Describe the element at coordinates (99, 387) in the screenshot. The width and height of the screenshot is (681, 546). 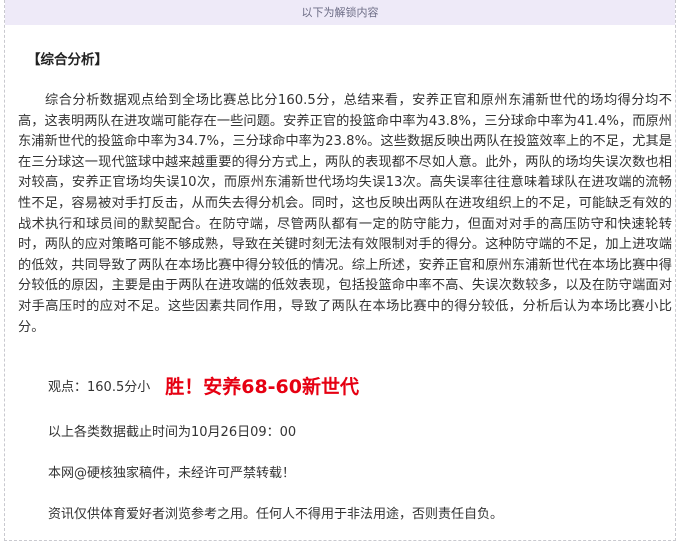
I see `viewpoint-label: 观点：160.5分小` at that location.